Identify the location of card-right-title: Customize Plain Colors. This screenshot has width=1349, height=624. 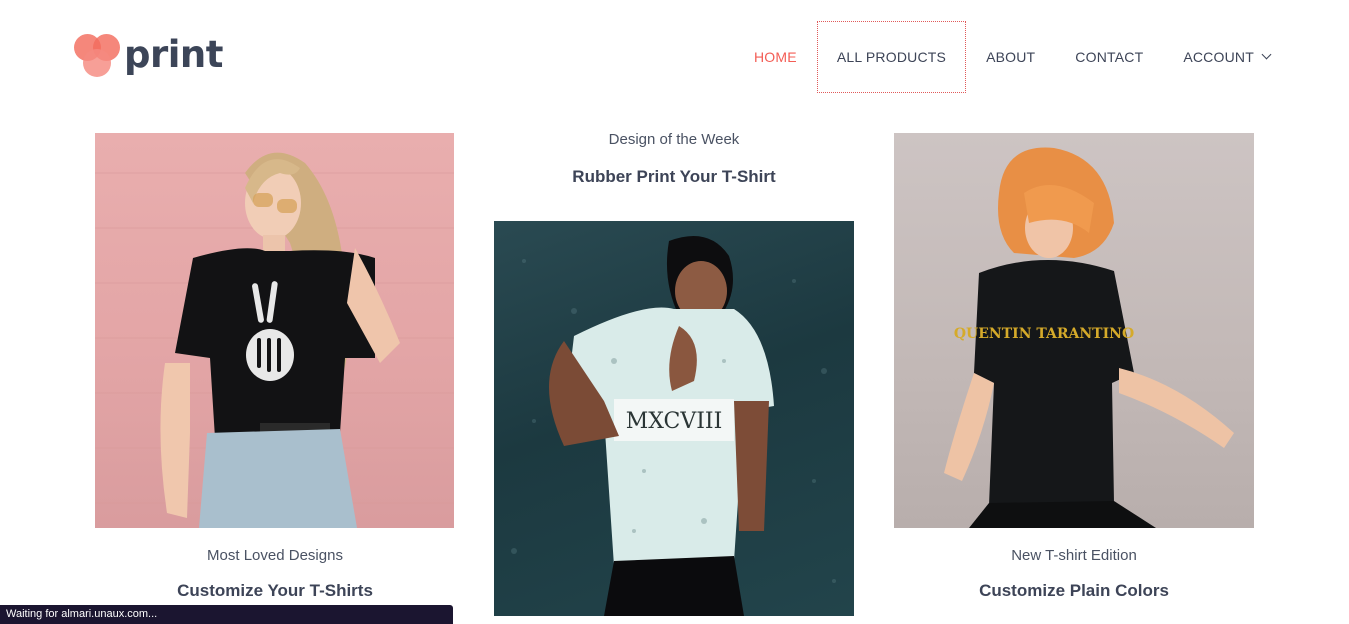
(1074, 591).